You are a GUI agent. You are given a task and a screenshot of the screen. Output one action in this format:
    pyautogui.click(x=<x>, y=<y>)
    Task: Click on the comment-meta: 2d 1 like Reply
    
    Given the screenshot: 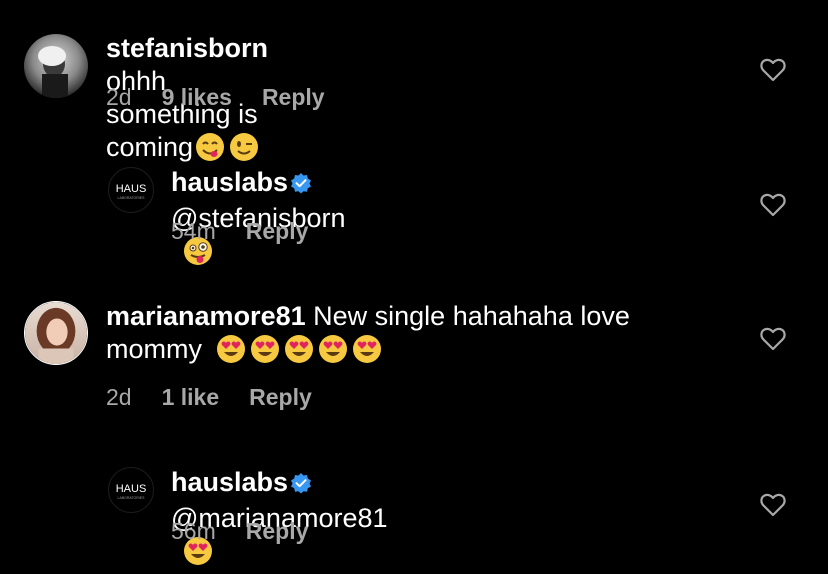 What is the action you would take?
    pyautogui.click(x=209, y=397)
    